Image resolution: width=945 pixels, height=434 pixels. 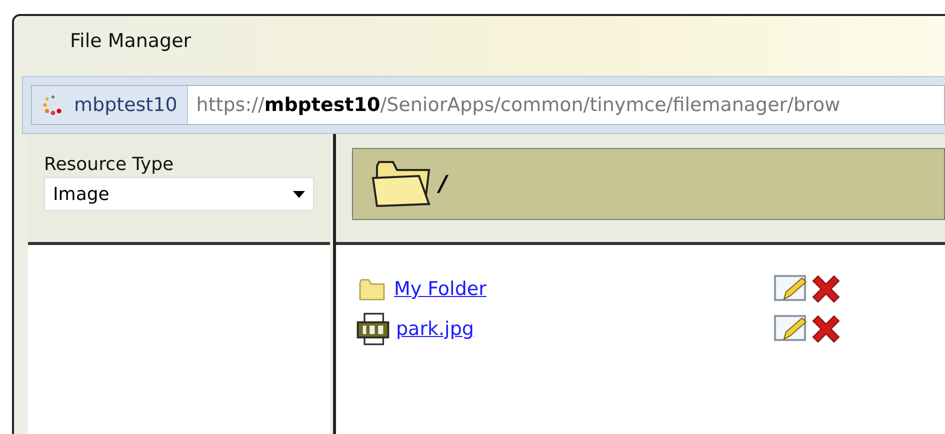 What do you see at coordinates (299, 194) in the screenshot?
I see `caret-icon` at bounding box center [299, 194].